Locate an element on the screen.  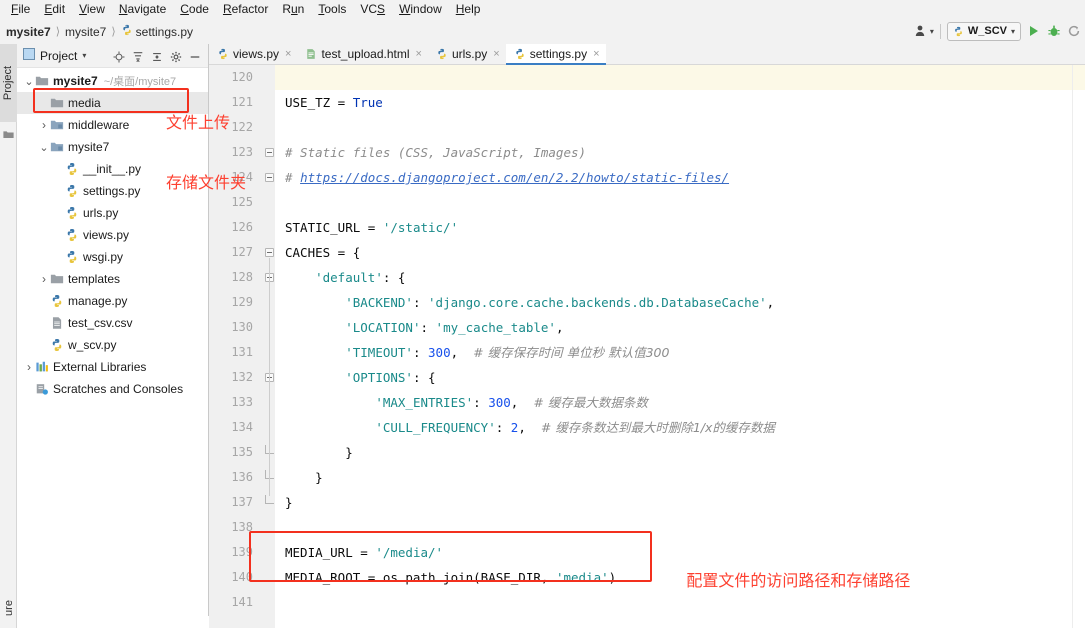
annotation-media-folder: 文件上传 存储文件夹 is located at coordinates (206, 152).